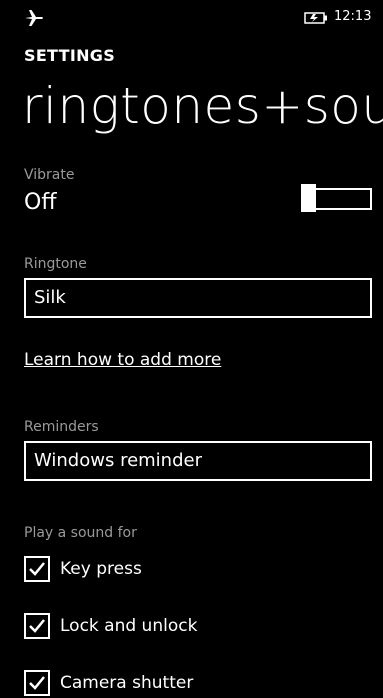 This screenshot has width=383, height=698. What do you see at coordinates (55, 264) in the screenshot?
I see `ringtone-label: Ringtone` at bounding box center [55, 264].